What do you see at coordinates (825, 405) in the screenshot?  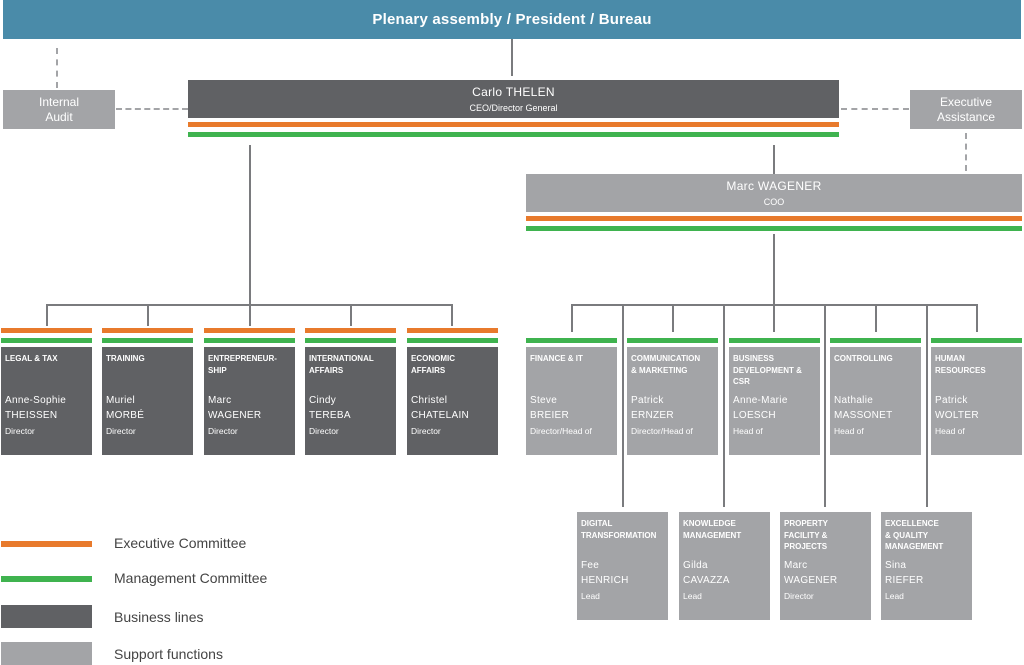 I see `connector-property-facility` at bounding box center [825, 405].